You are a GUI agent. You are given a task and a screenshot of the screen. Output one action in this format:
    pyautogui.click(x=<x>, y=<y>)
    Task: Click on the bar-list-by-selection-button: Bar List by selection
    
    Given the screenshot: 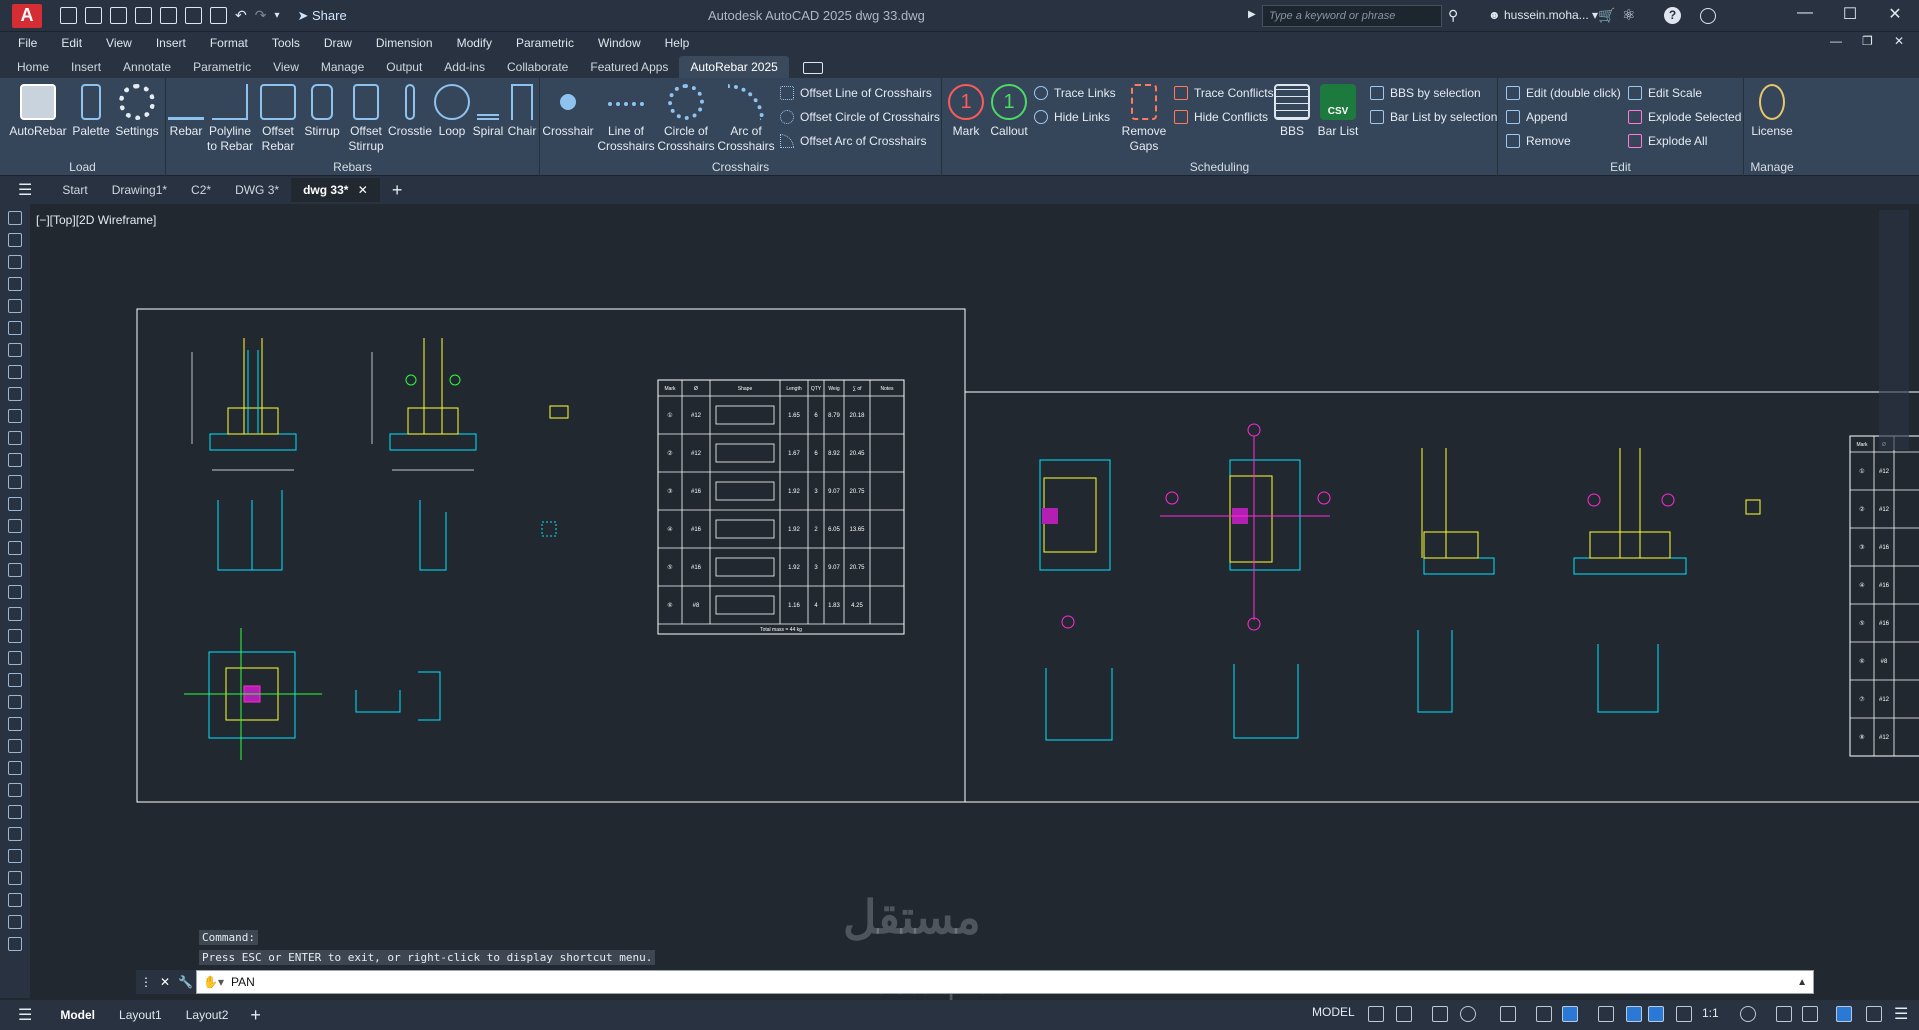 What is the action you would take?
    pyautogui.click(x=1433, y=117)
    